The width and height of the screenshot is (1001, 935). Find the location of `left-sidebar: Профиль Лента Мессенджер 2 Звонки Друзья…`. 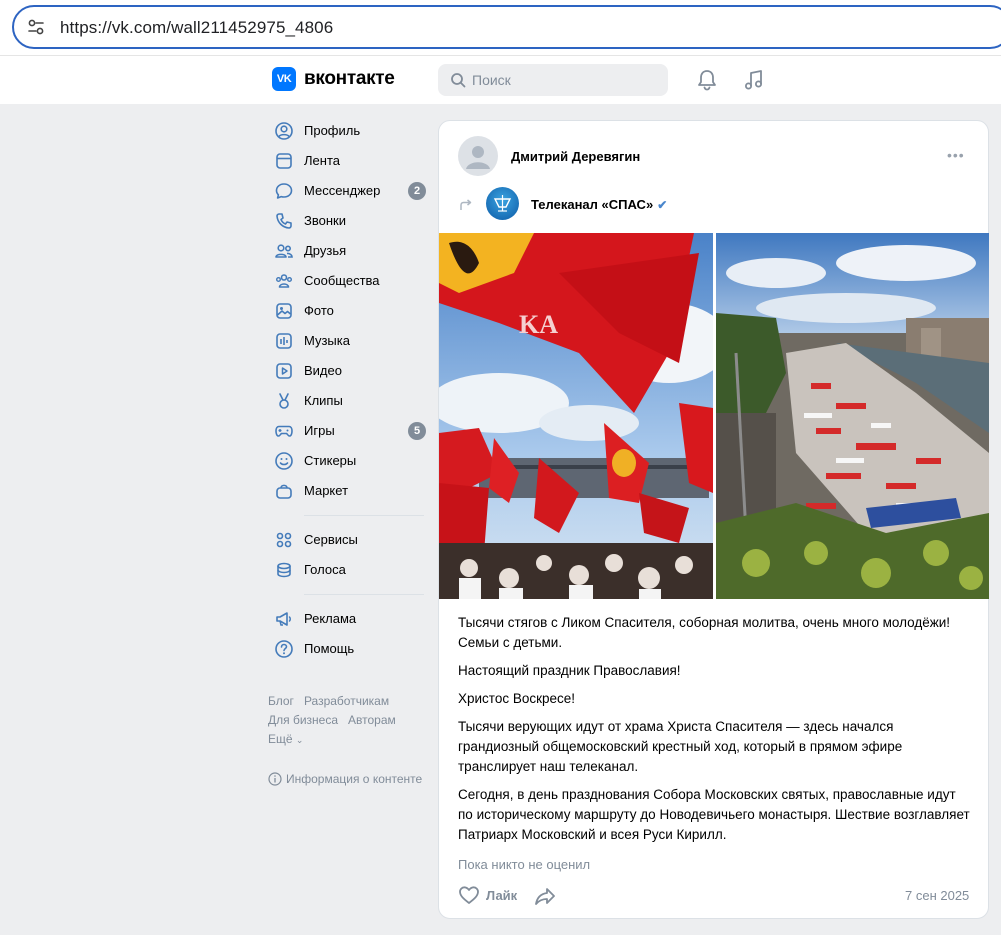

left-sidebar: Профиль Лента Мессенджер 2 Звонки Друзья… is located at coordinates (348, 390).